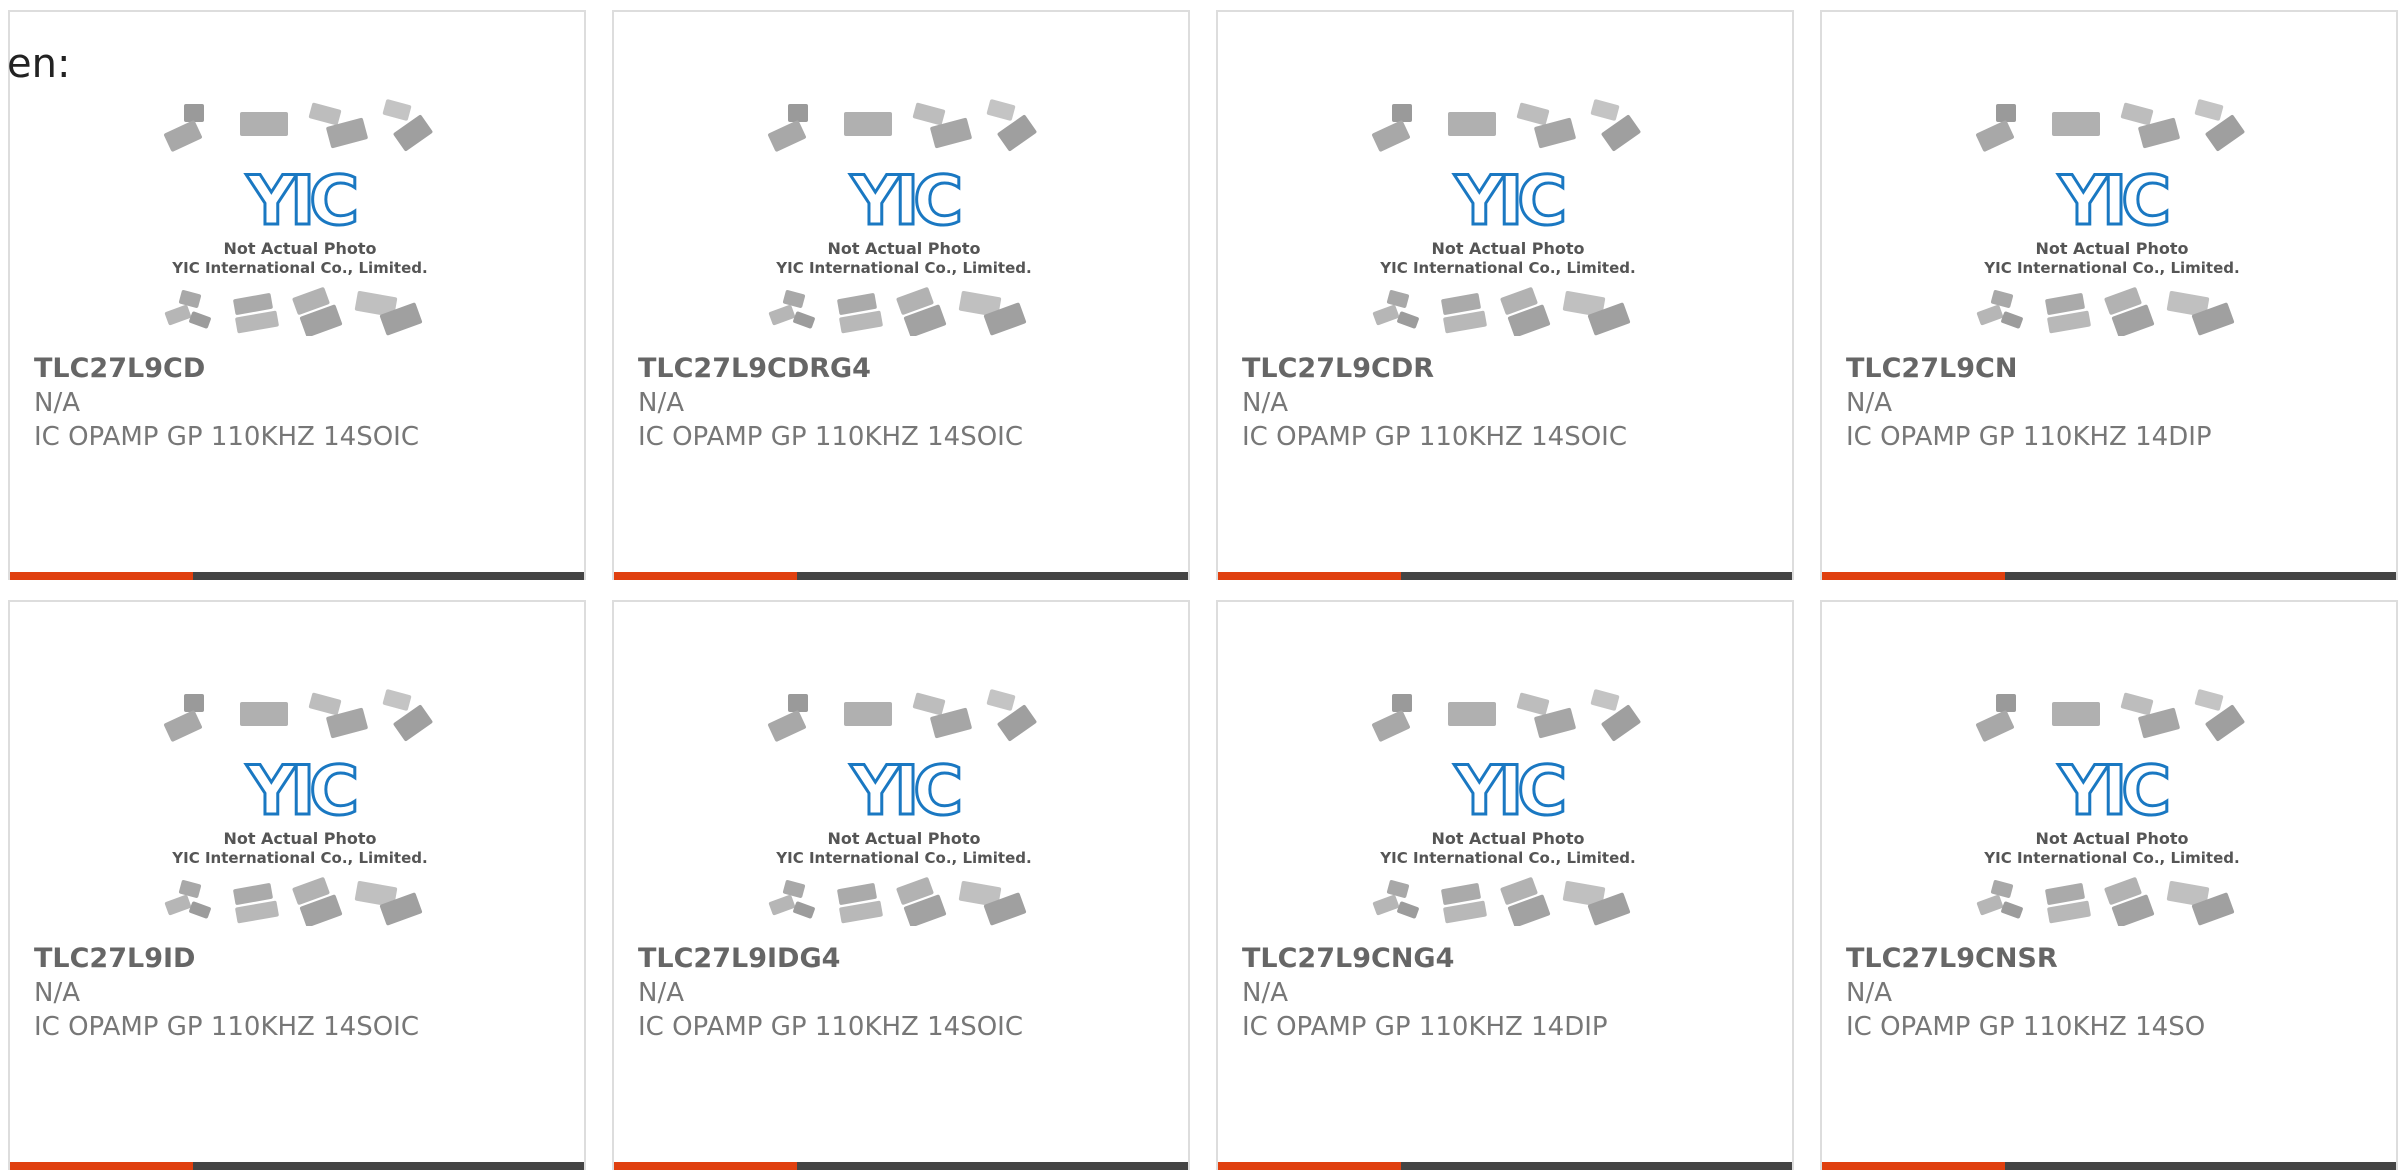  What do you see at coordinates (903, 959) in the screenshot?
I see `part-number: TLC27L9IDG4` at bounding box center [903, 959].